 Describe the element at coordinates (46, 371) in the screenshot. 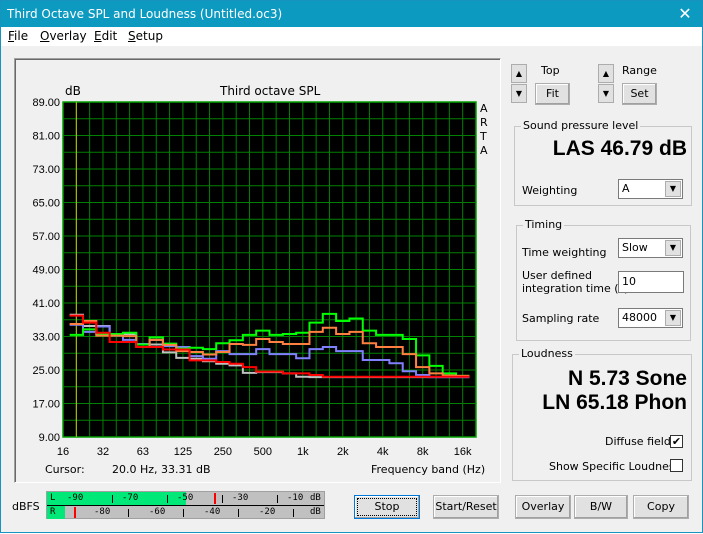

I see `y-tick-label: 25.00` at that location.